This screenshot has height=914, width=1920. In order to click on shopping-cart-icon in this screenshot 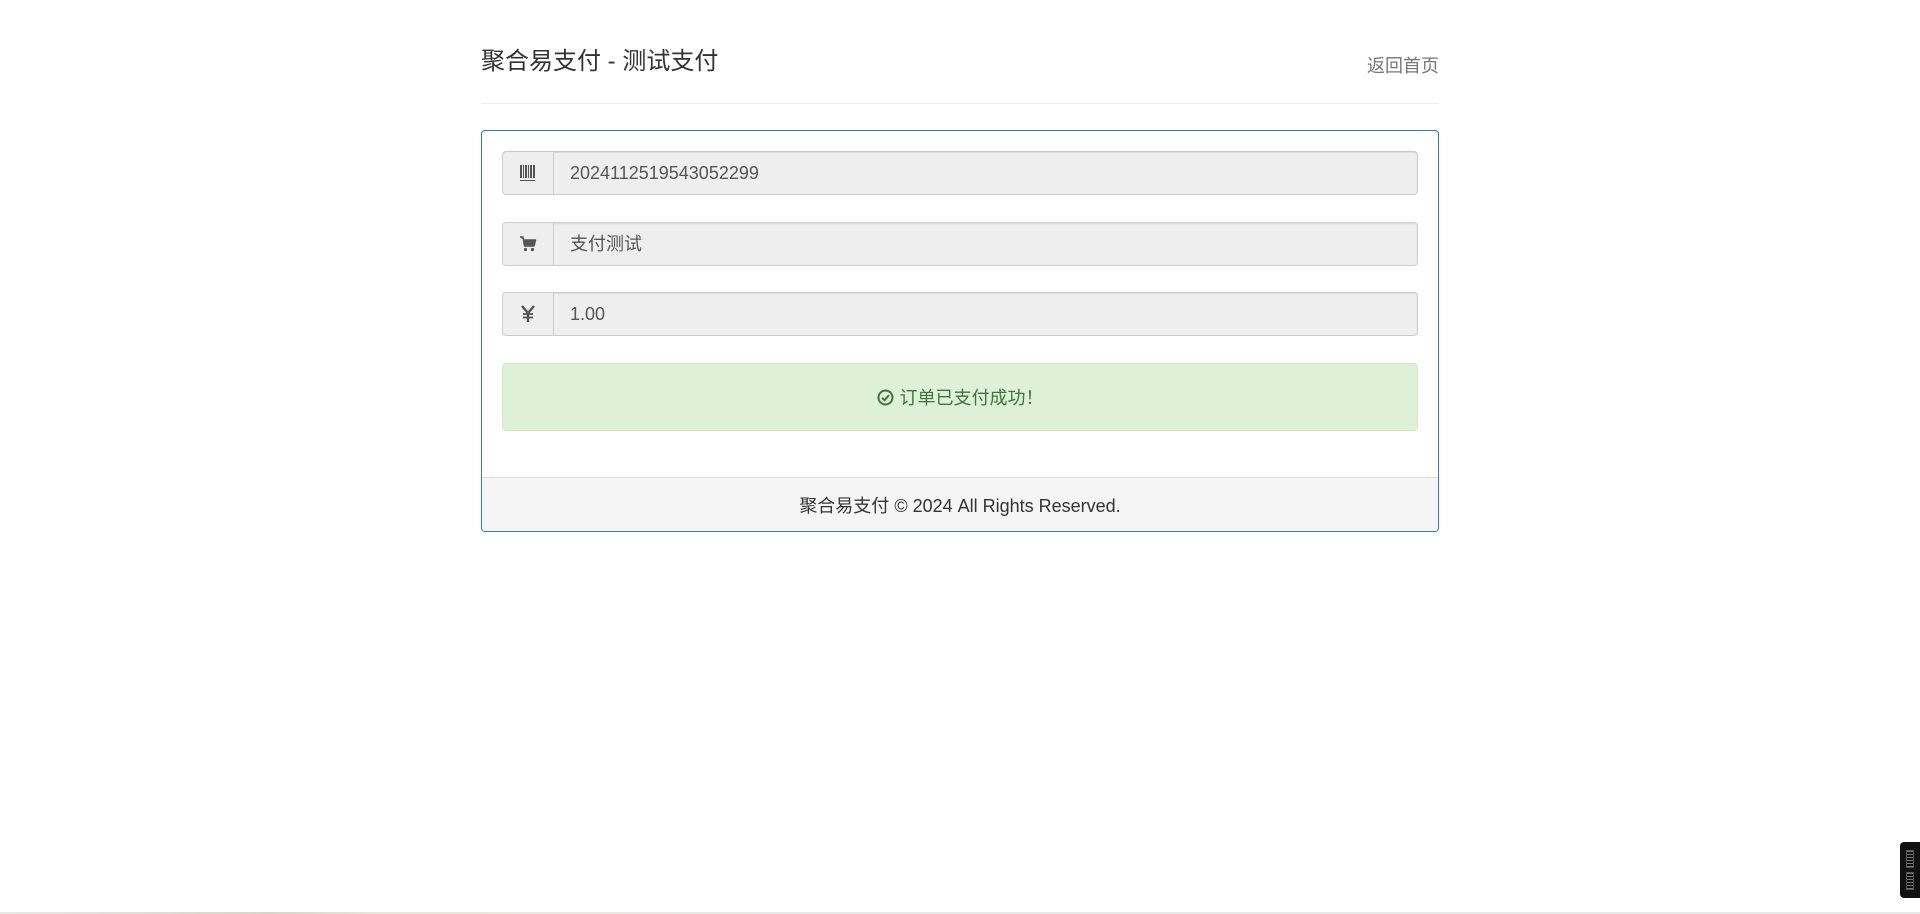, I will do `click(527, 244)`.